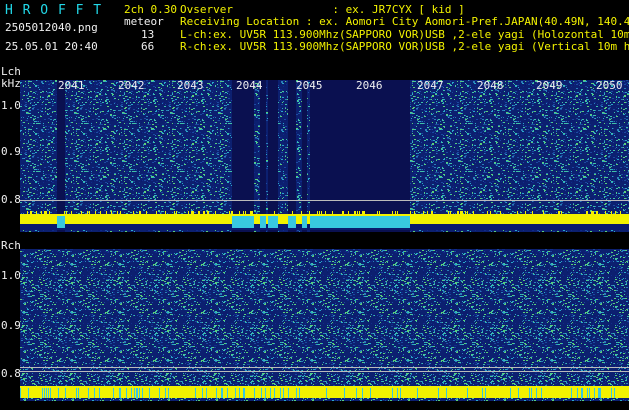  I want to click on channel-mode: 2ch 0.30, so click(150, 9).